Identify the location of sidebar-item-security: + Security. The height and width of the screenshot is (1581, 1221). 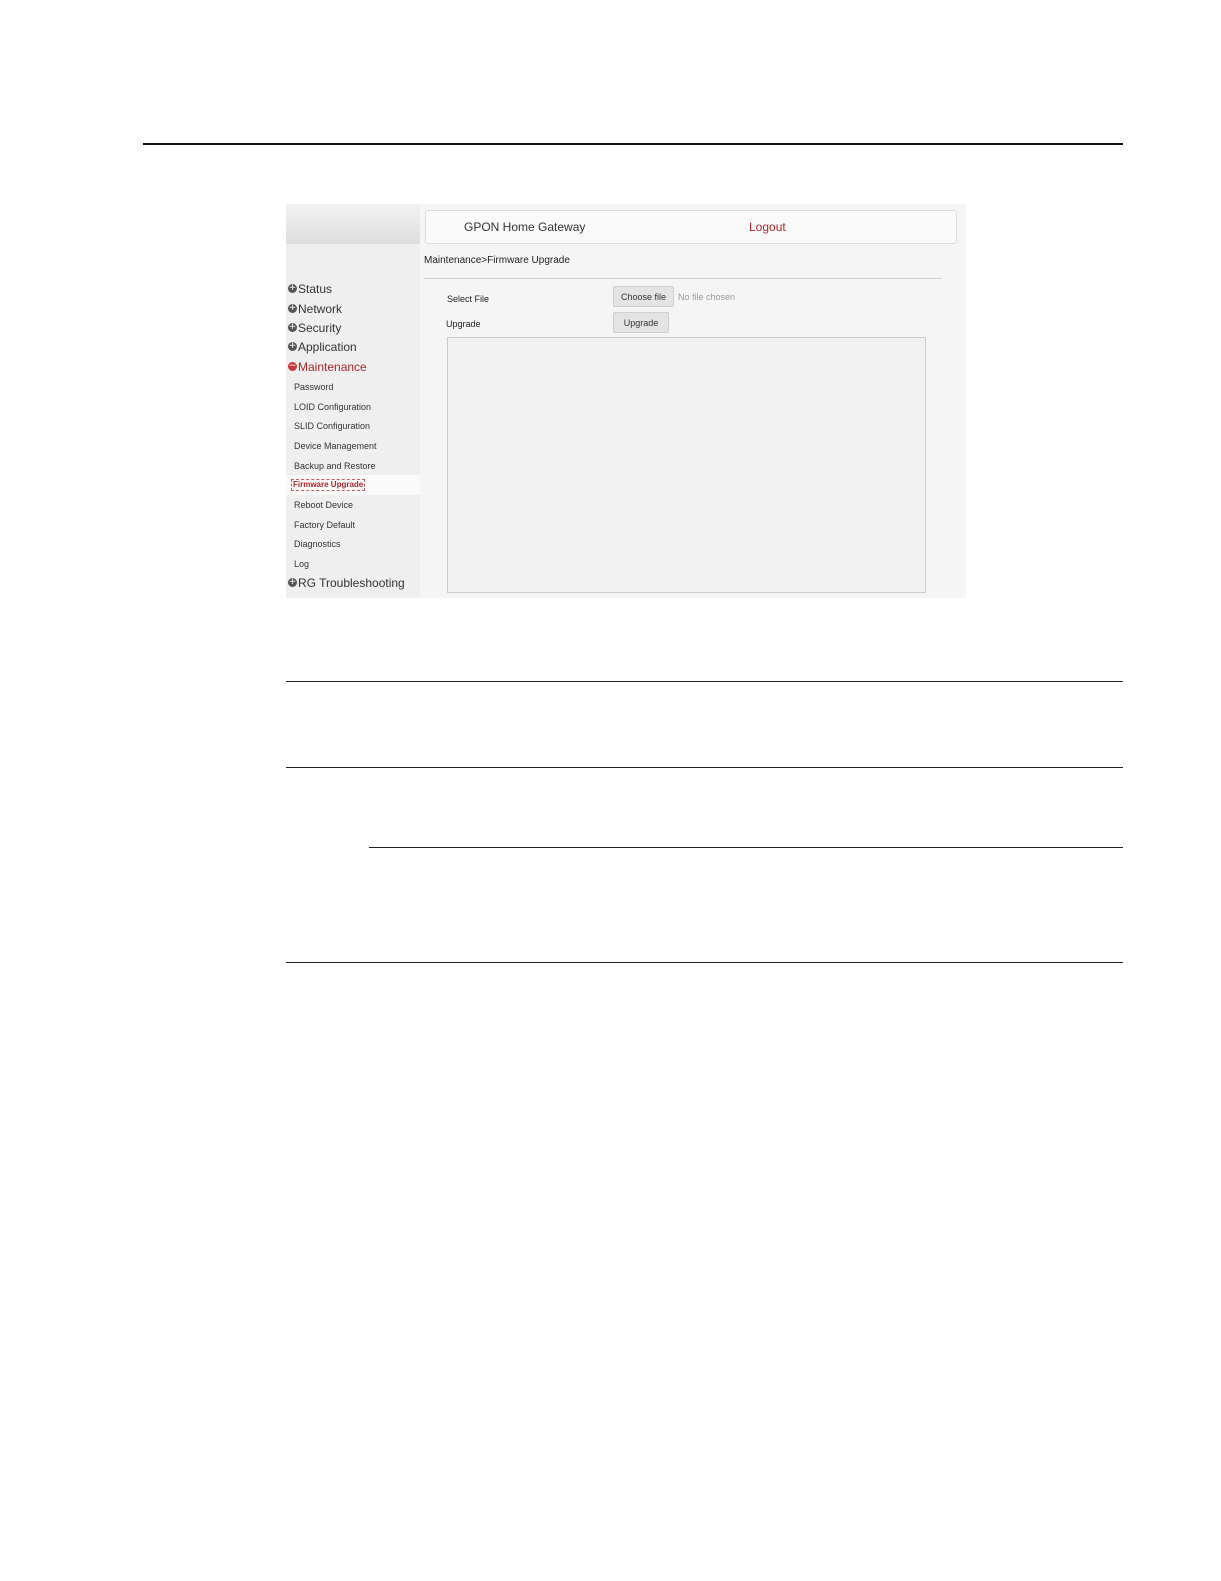
(314, 328).